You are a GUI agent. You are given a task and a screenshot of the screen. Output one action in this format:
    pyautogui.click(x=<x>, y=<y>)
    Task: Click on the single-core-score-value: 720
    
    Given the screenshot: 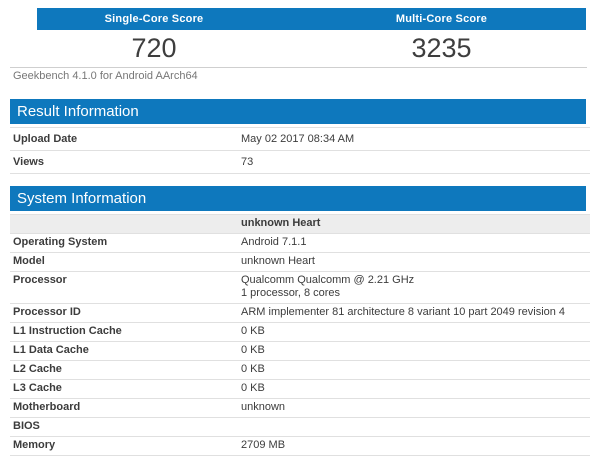 What is the action you would take?
    pyautogui.click(x=154, y=48)
    